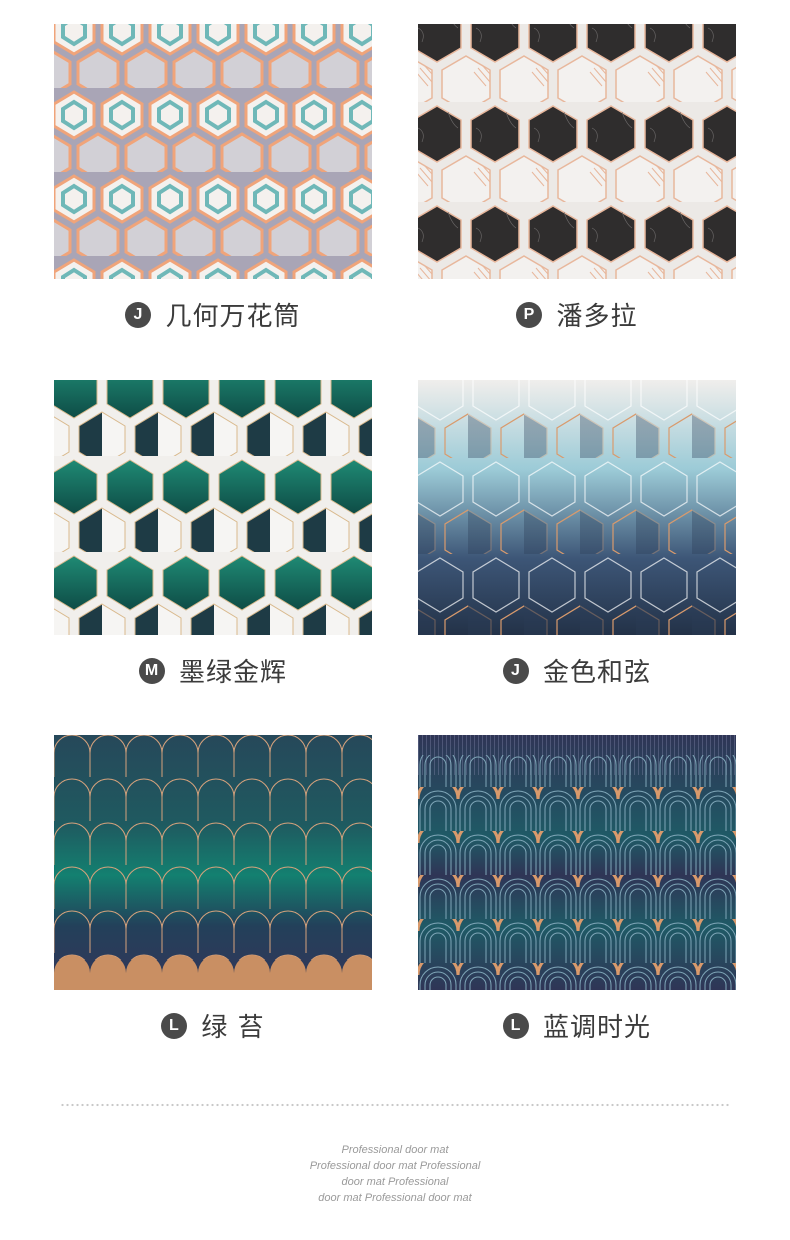  I want to click on footer-line: door mat Professional, so click(395, 1182).